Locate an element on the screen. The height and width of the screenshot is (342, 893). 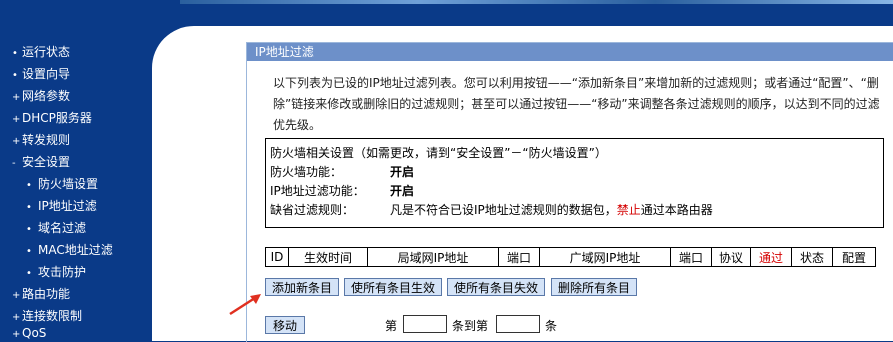
top-banner-image is located at coordinates (536, 2).